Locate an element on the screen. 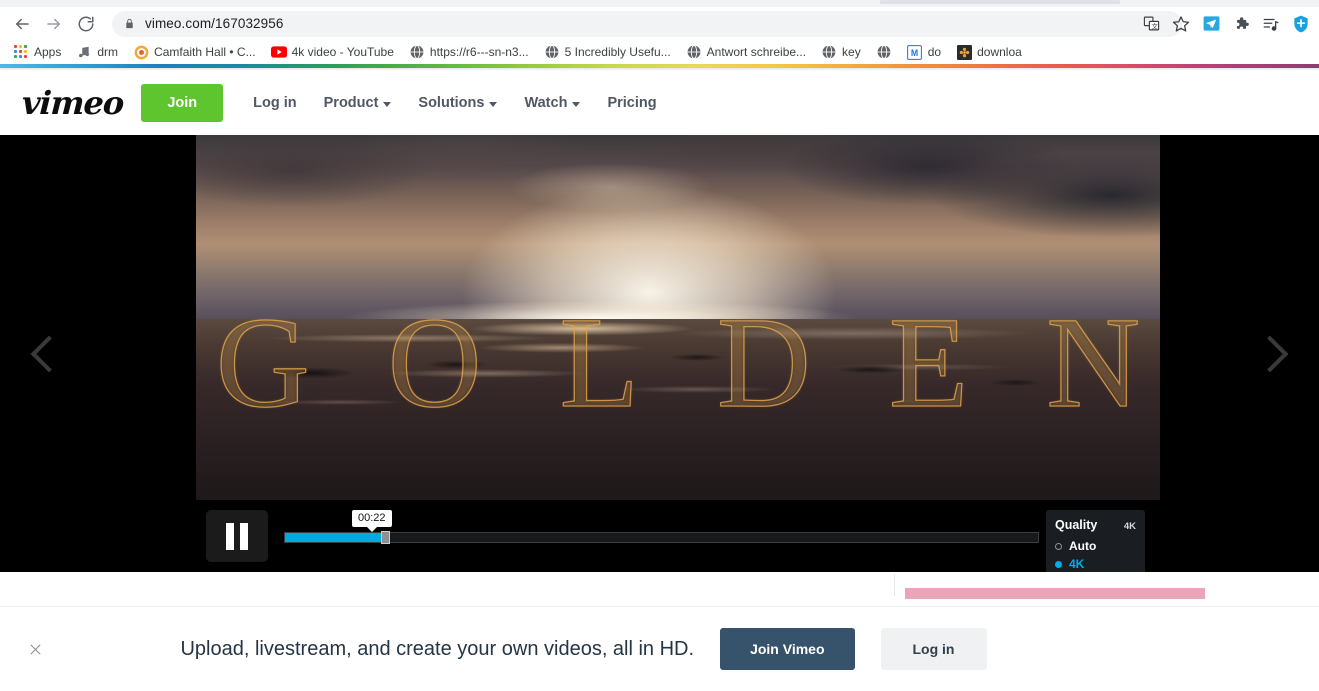 Image resolution: width=1319 pixels, height=691 pixels. progress-bar: 00:22 is located at coordinates (661, 536).